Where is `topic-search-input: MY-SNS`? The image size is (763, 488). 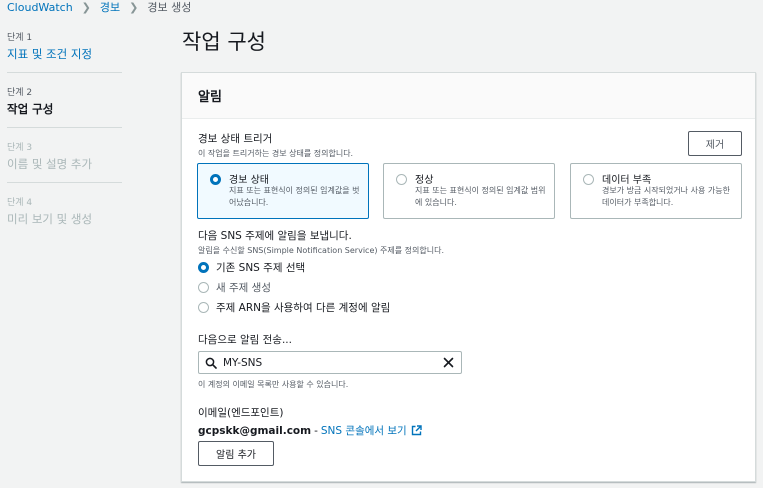 topic-search-input: MY-SNS is located at coordinates (330, 362).